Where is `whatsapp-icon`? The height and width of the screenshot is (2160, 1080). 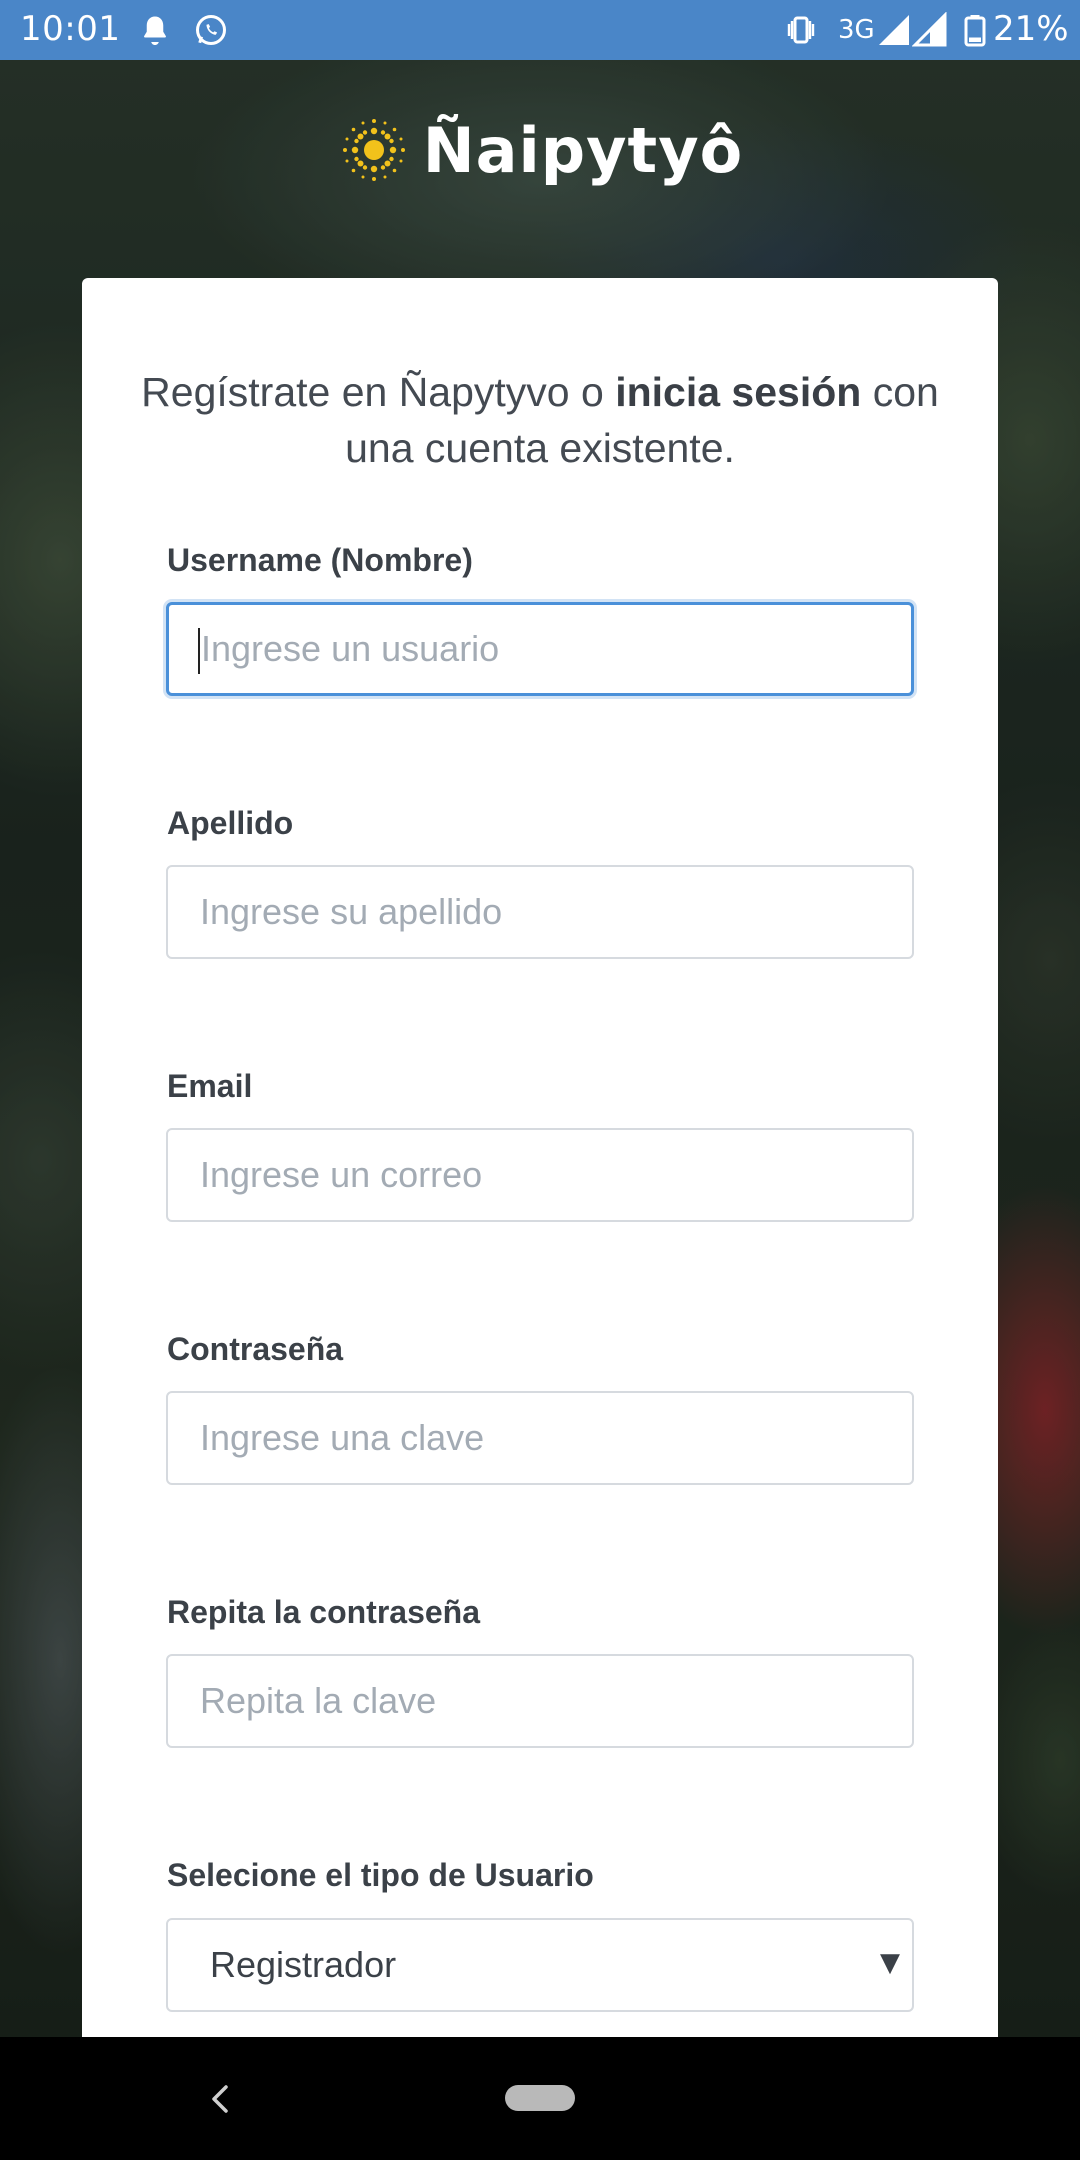
whatsapp-icon is located at coordinates (211, 30).